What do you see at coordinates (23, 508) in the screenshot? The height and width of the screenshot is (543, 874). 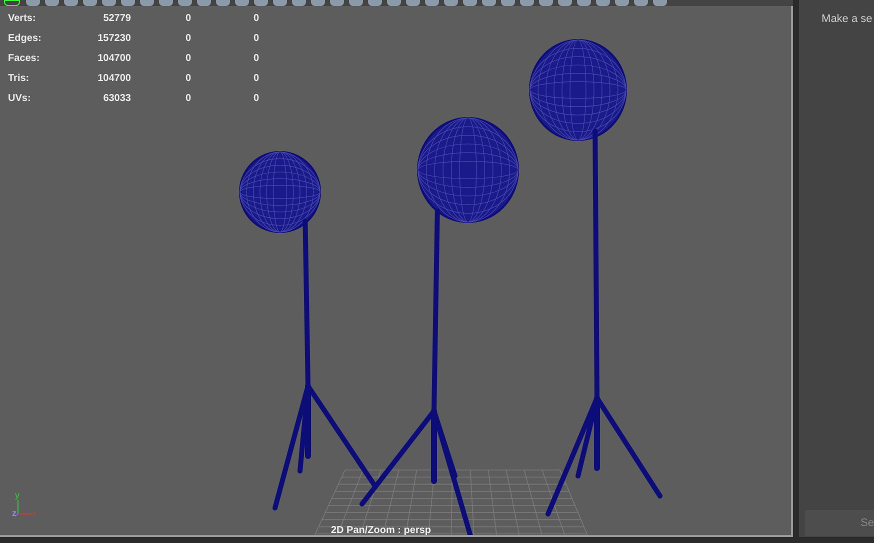 I see `axis-icon` at bounding box center [23, 508].